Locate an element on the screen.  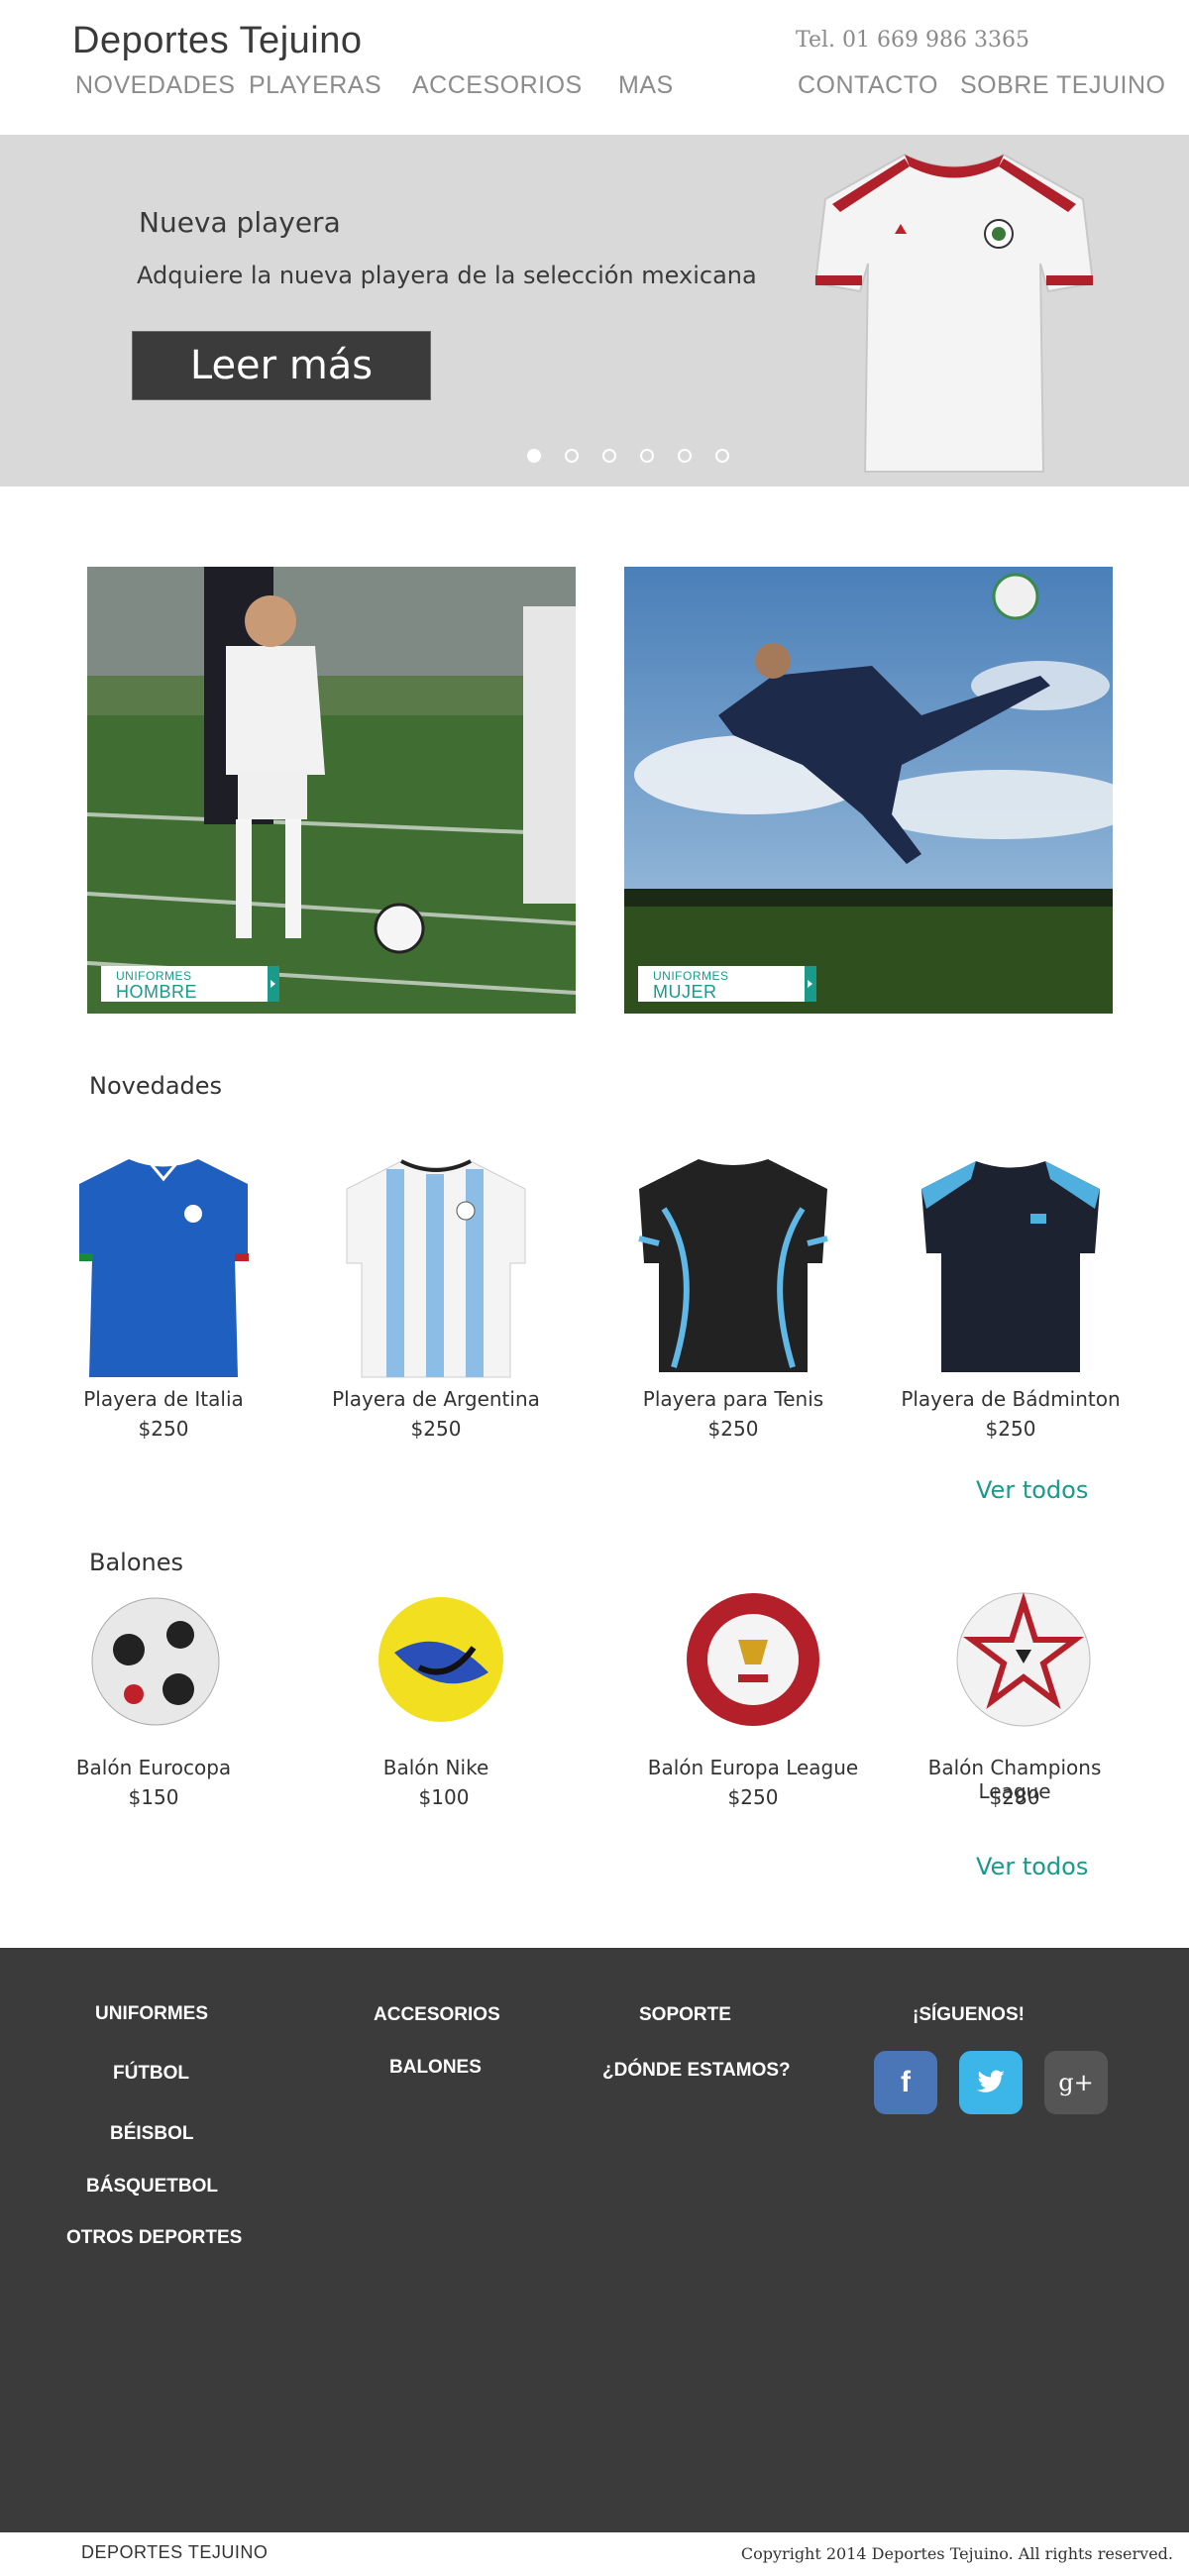
promo-mujer: UNIFORMES MUJER is located at coordinates (868, 790).